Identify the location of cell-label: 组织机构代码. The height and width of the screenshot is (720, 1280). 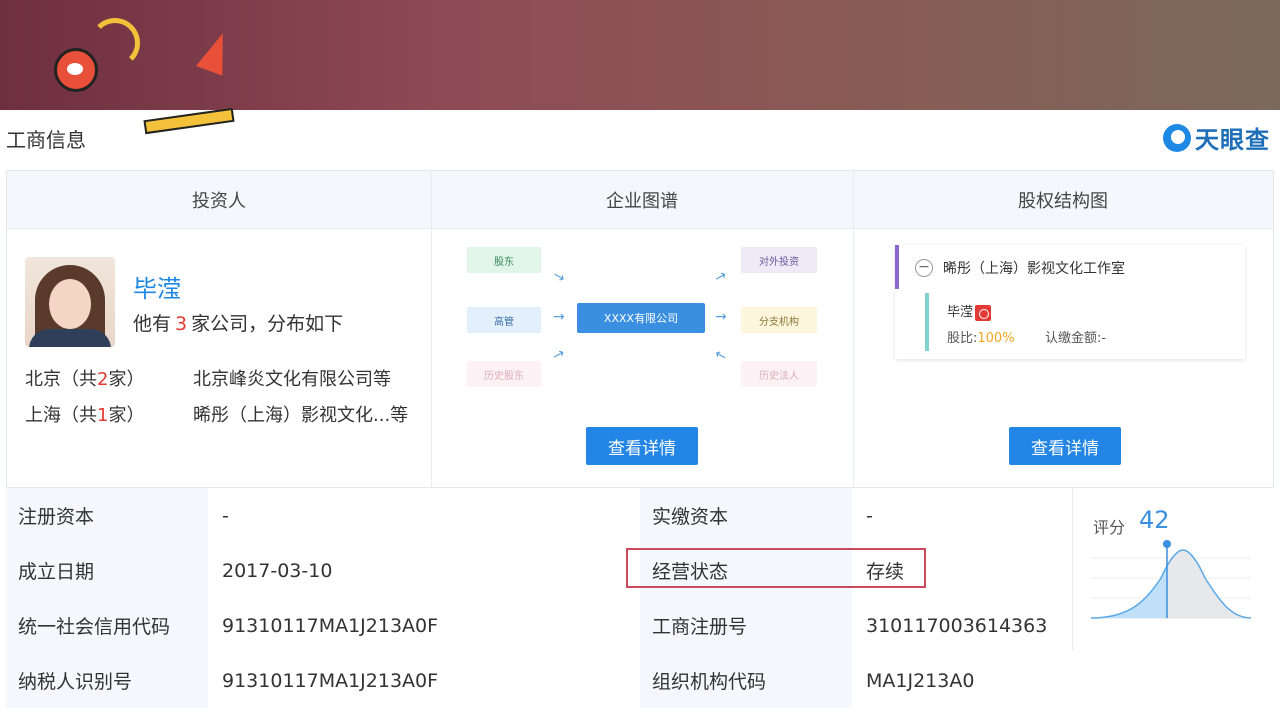
(746, 680).